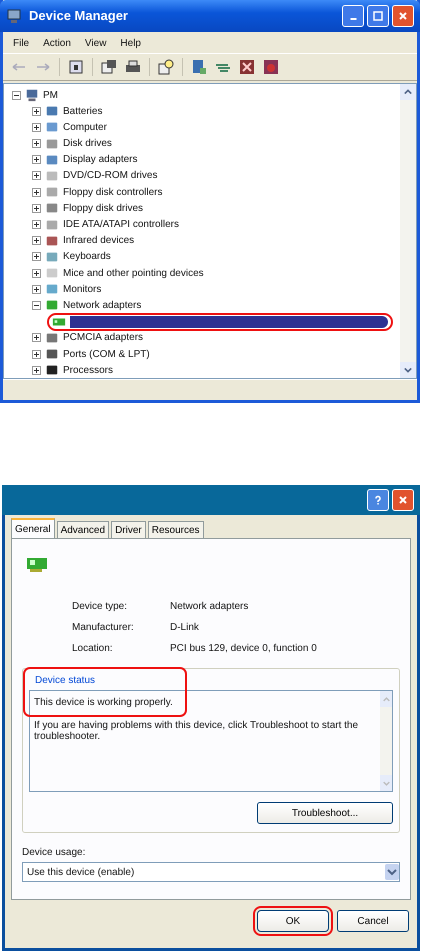 The image size is (422, 951). I want to click on field-value: PCI bus 129, device 0, function 0, so click(244, 648).